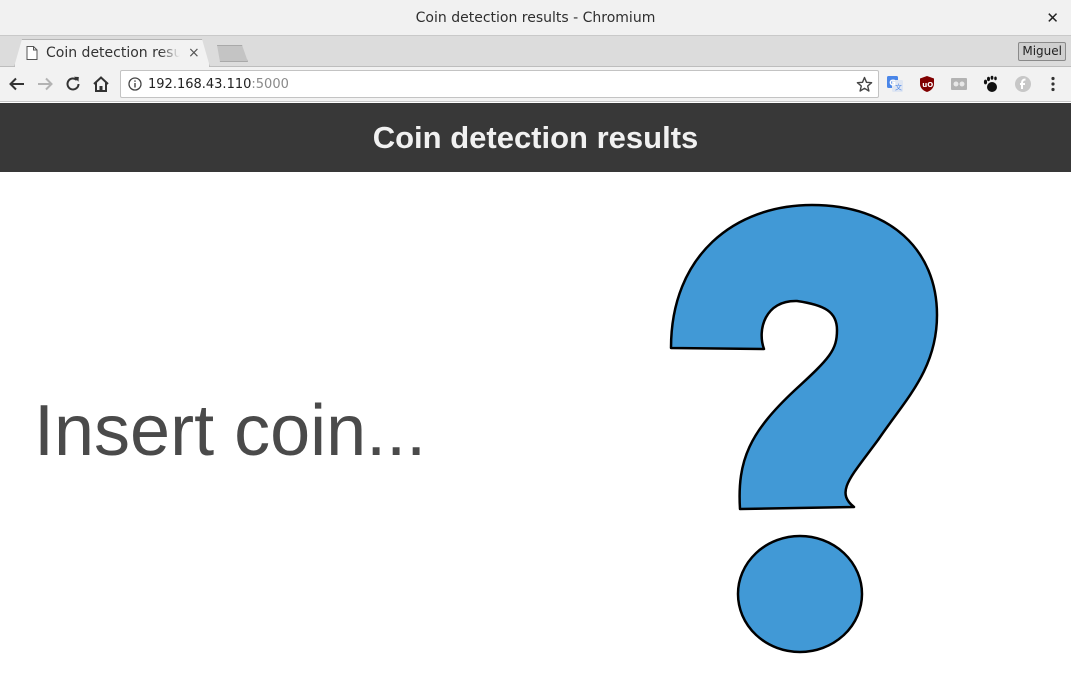 The image size is (1071, 699). I want to click on ublock-origin-icon: uO, so click(927, 84).